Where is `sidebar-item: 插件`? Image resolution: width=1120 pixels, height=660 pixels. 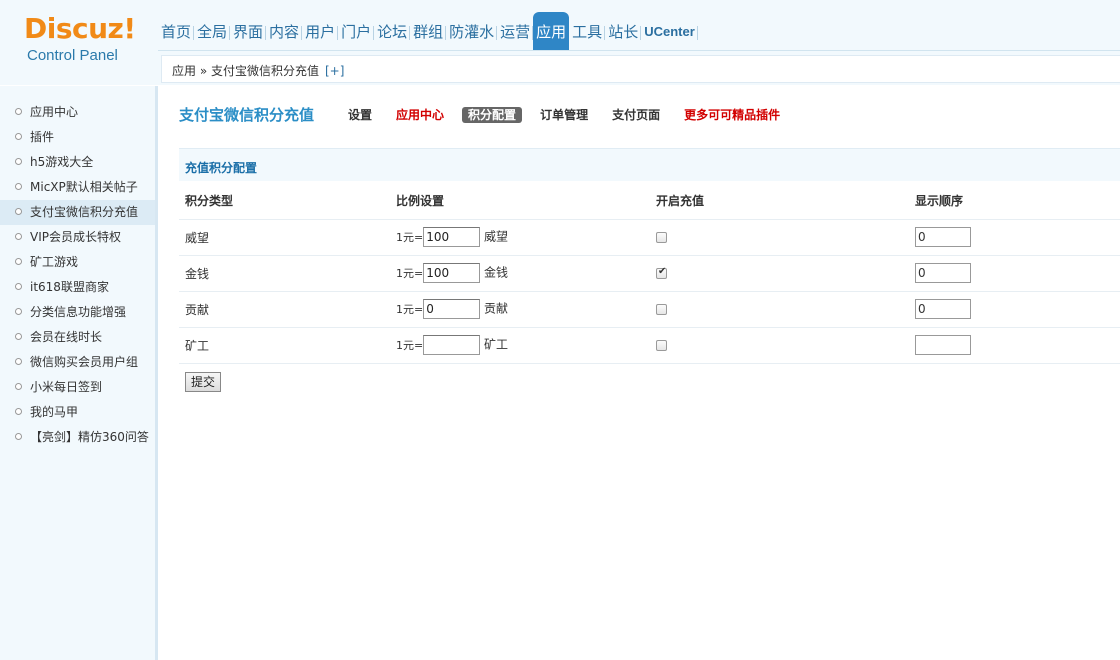
sidebar-item: 插件 is located at coordinates (77, 137).